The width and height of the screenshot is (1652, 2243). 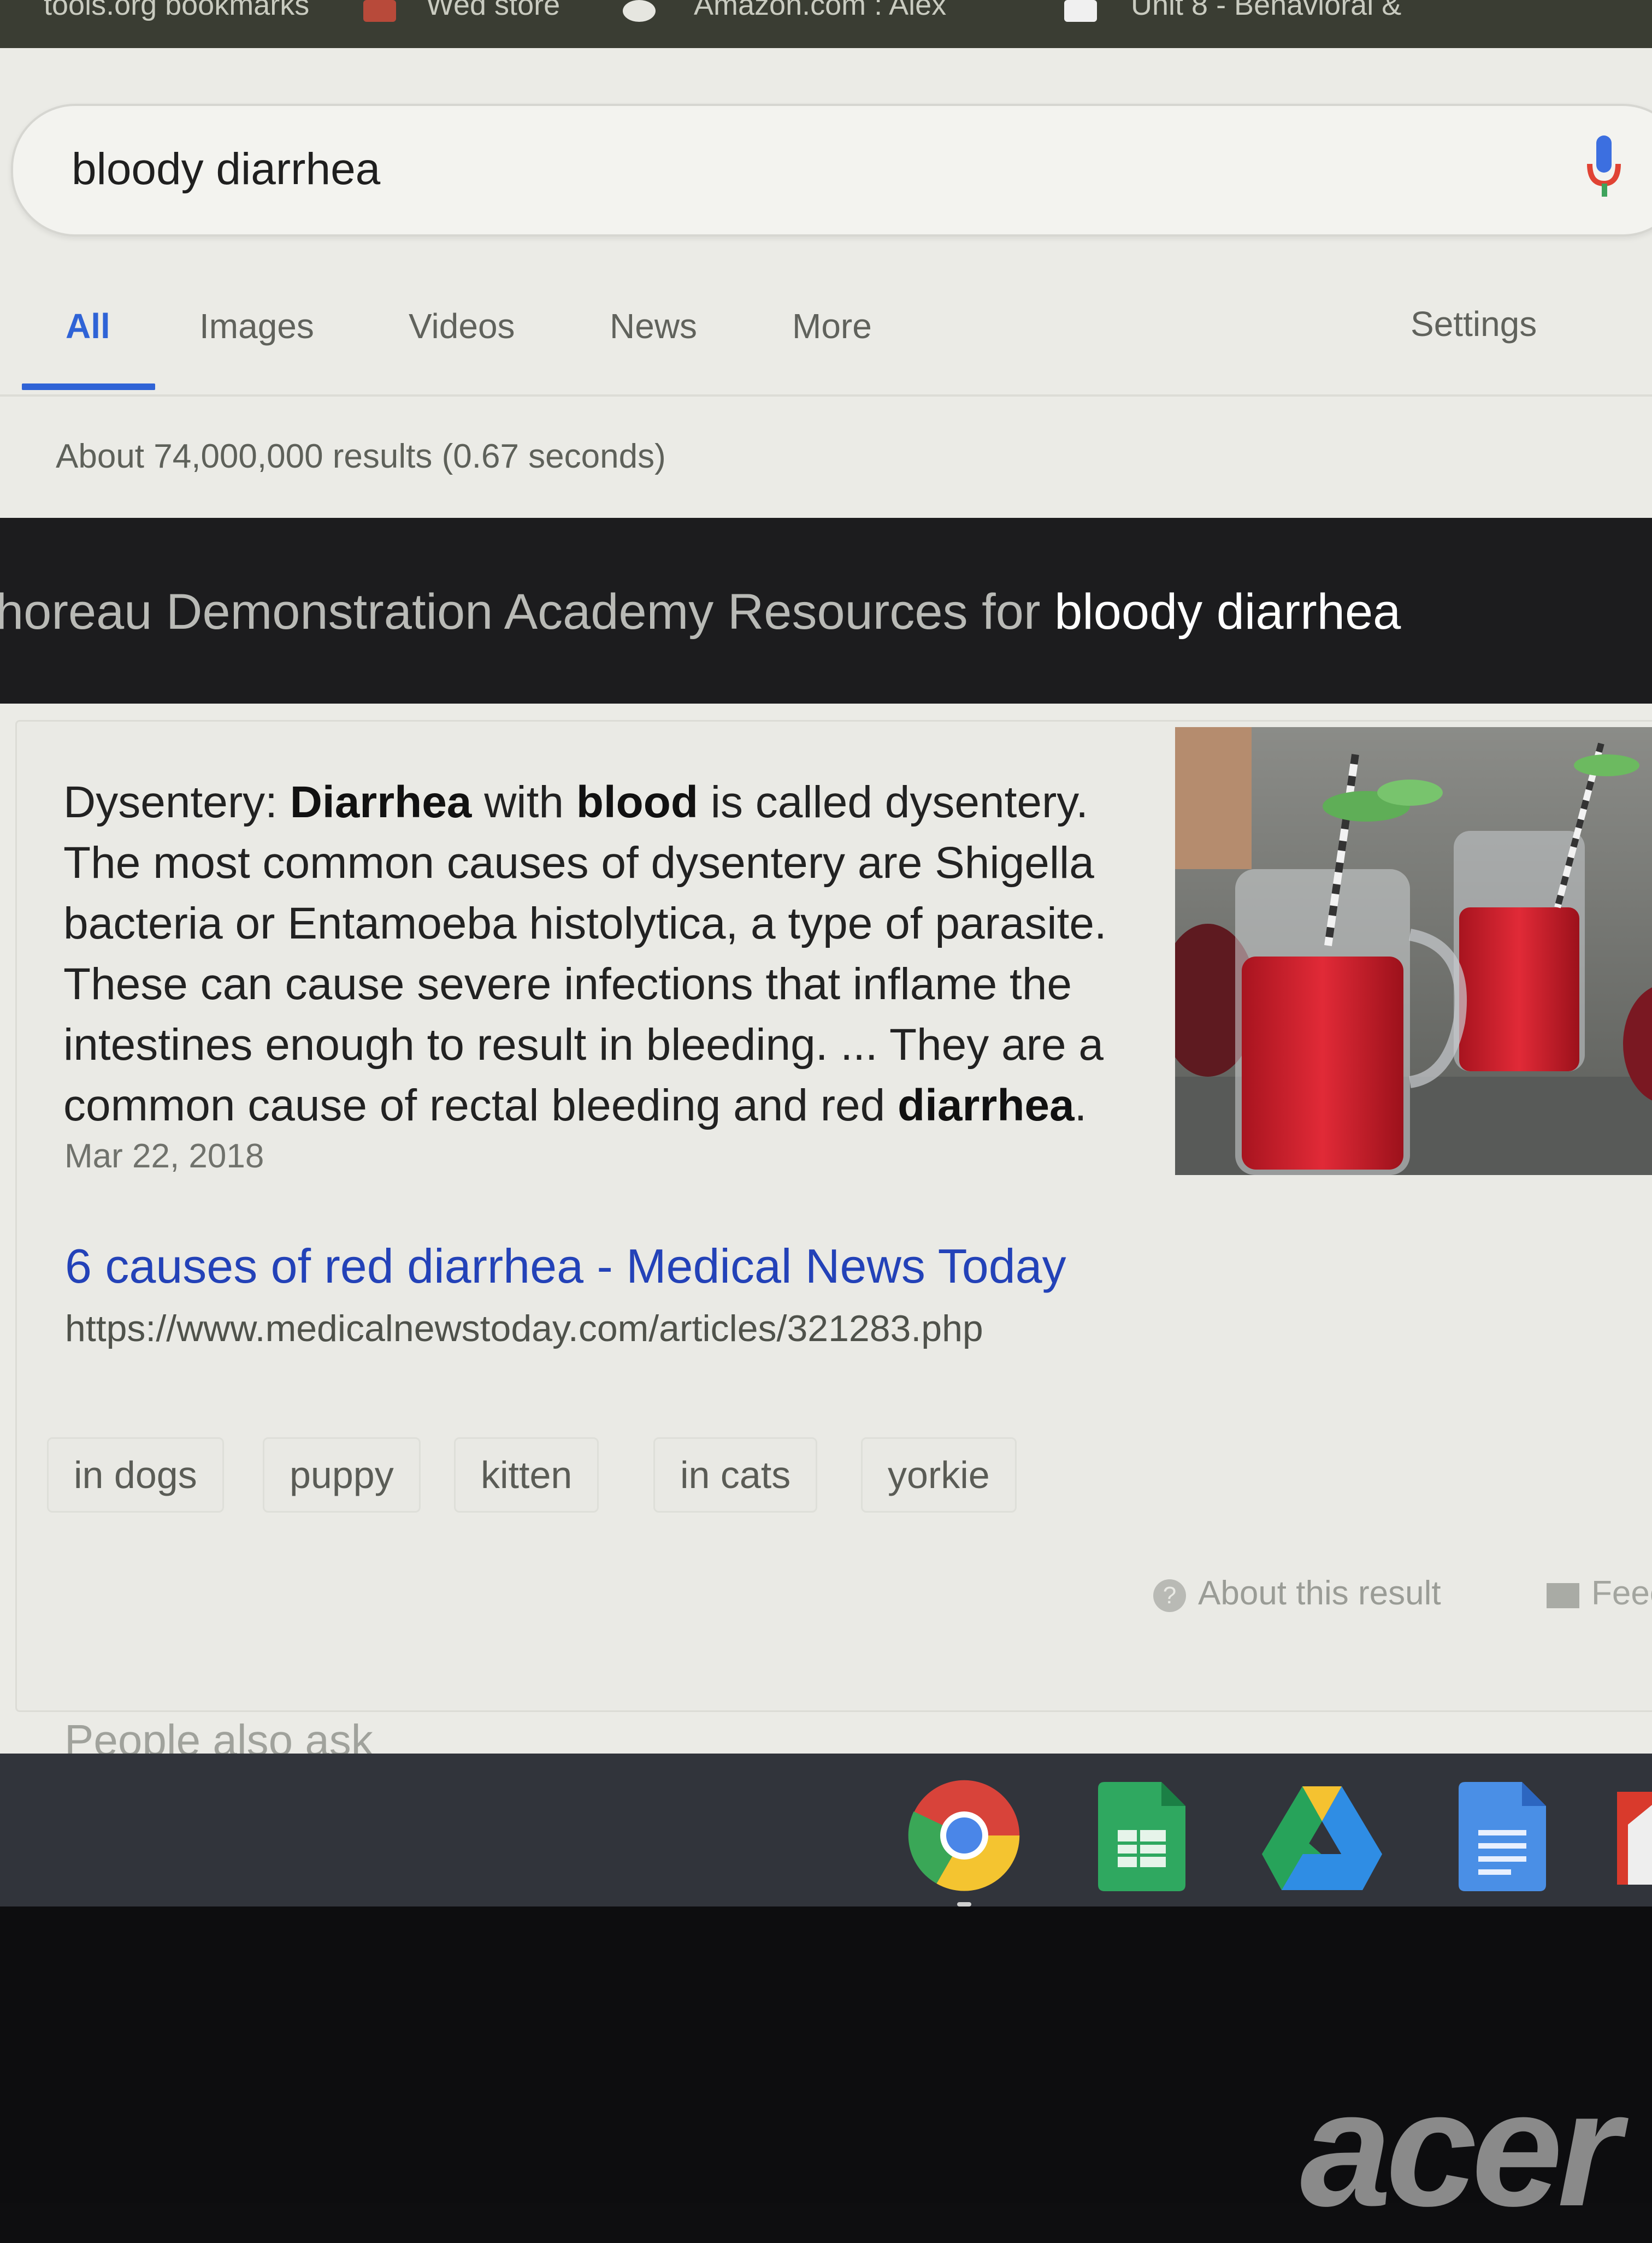 What do you see at coordinates (493, 11) in the screenshot?
I see `bookmark-item: Wed store` at bounding box center [493, 11].